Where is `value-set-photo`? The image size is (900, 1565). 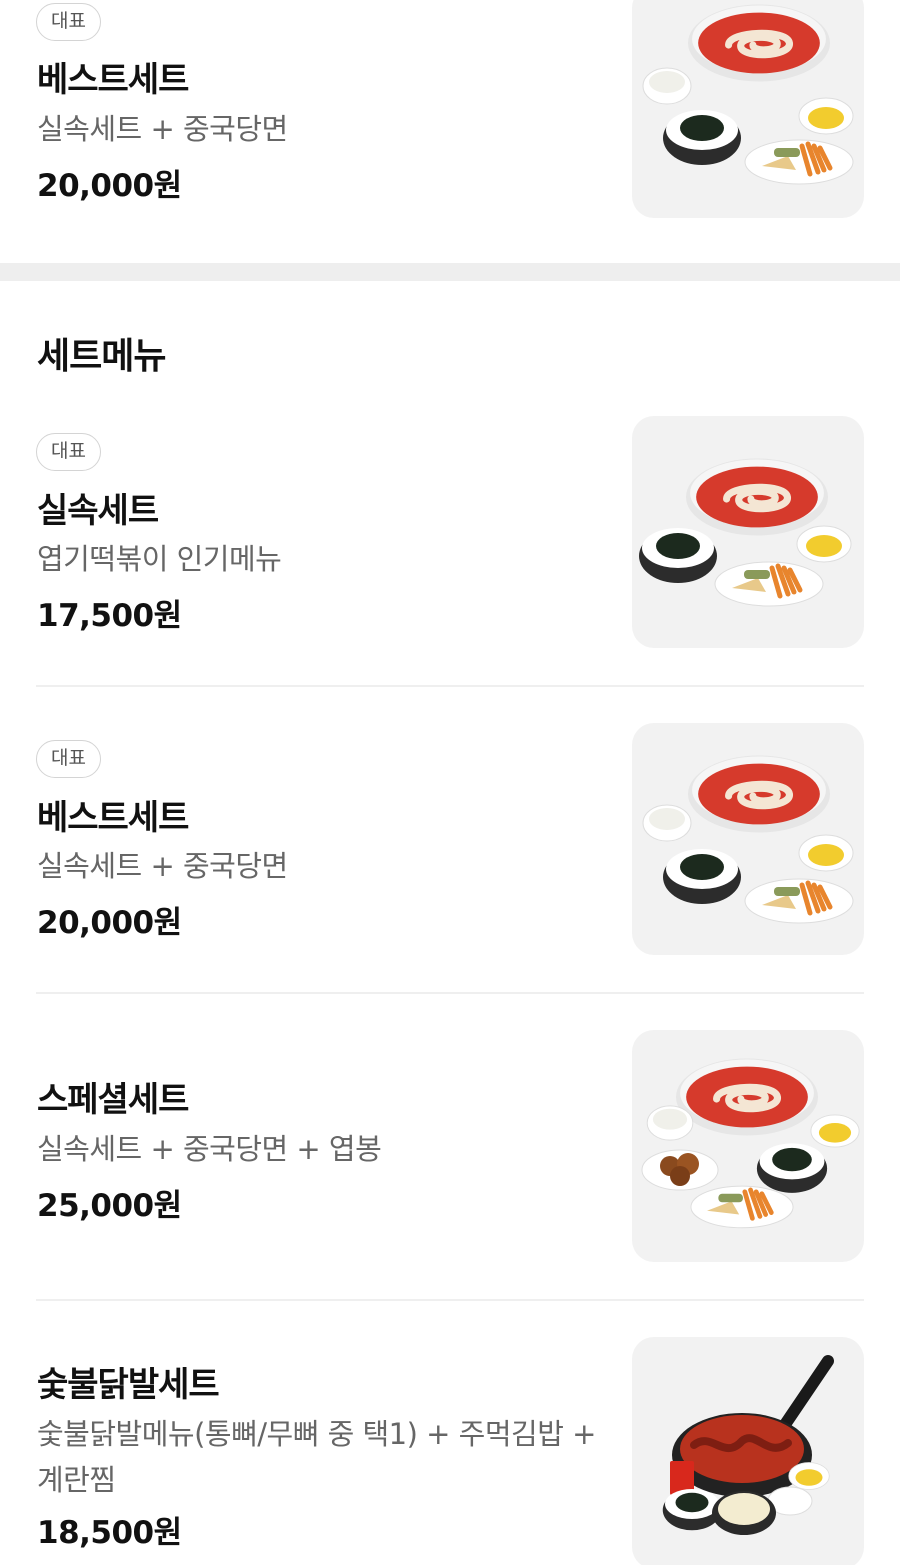
value-set-photo is located at coordinates (748, 532).